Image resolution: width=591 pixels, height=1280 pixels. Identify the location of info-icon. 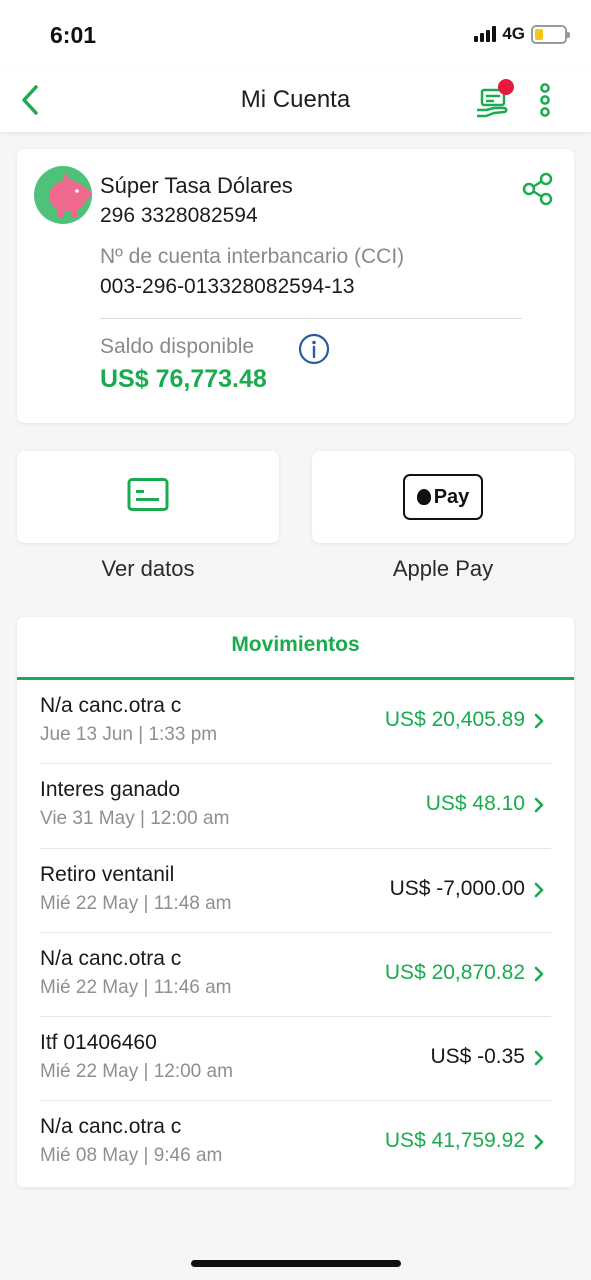
(314, 349).